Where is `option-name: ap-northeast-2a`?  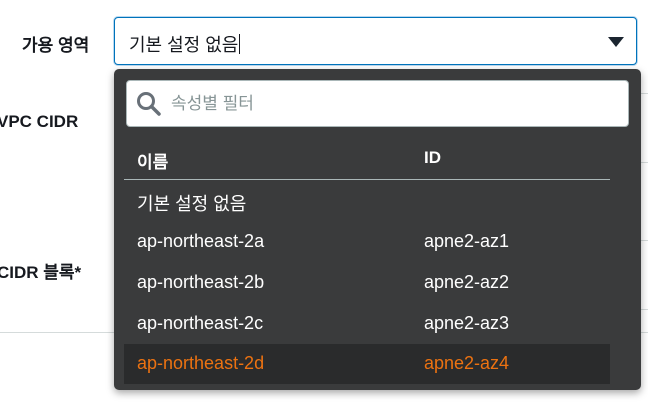 option-name: ap-northeast-2a is located at coordinates (201, 241).